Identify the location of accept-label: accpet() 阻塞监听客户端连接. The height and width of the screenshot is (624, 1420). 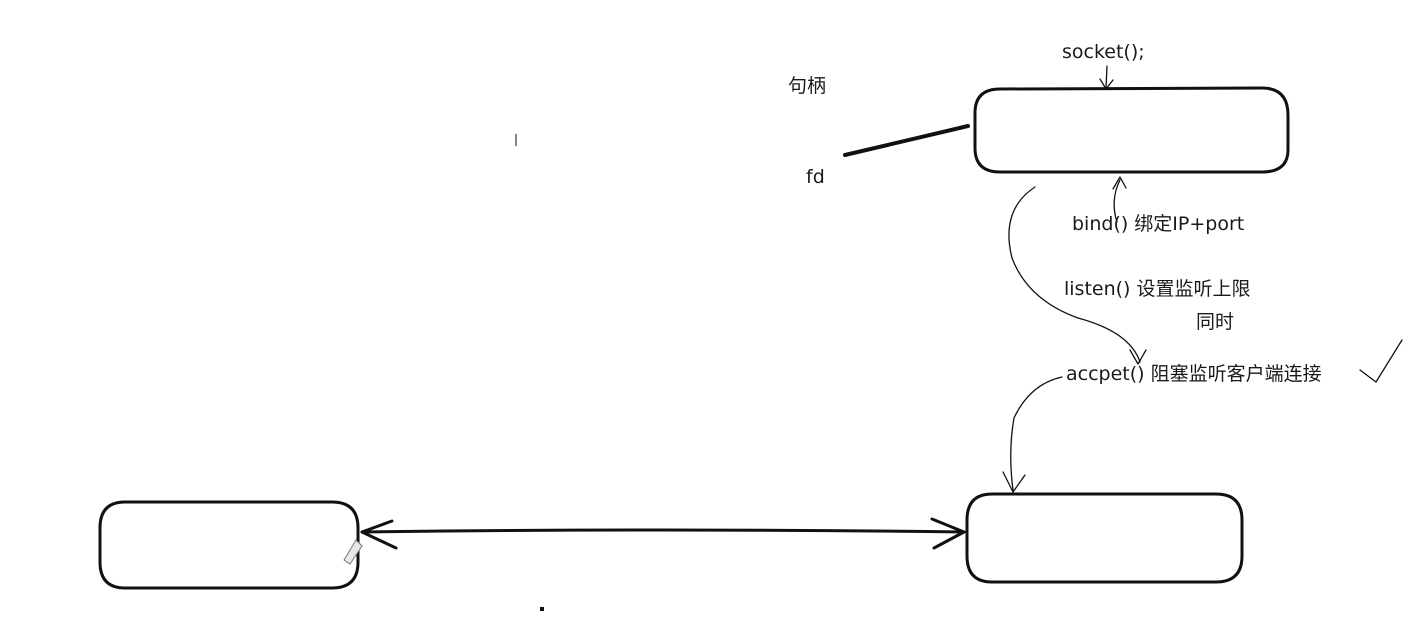
(1194, 374).